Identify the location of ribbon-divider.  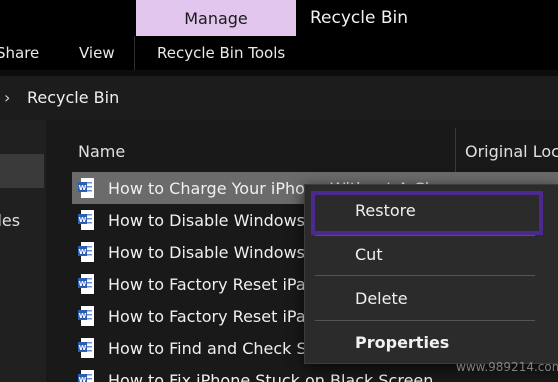
(134, 53).